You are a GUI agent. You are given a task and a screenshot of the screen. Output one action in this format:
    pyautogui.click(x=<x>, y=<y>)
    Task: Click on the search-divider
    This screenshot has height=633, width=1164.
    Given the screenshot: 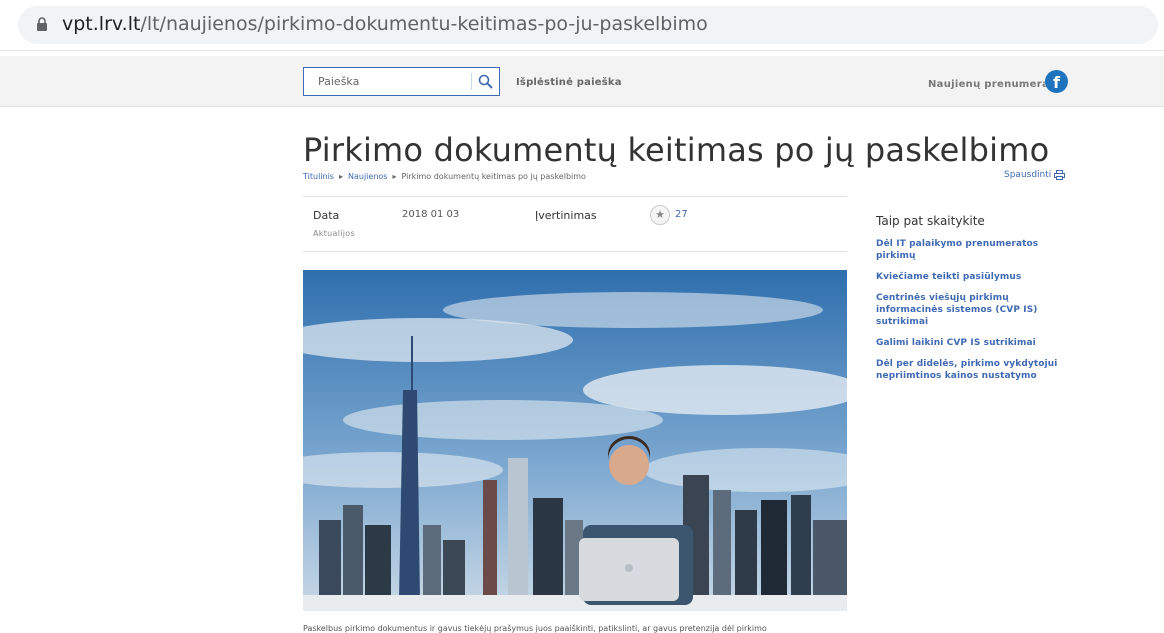 What is the action you would take?
    pyautogui.click(x=471, y=81)
    